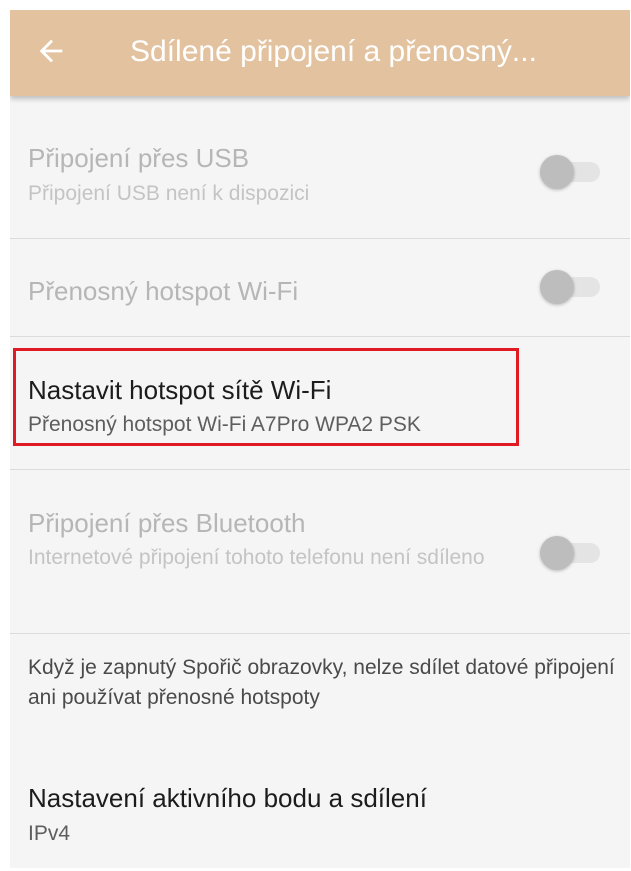 The width and height of the screenshot is (631, 871). What do you see at coordinates (139, 158) in the screenshot?
I see `usb-tethering-title: Připojení přes USB` at bounding box center [139, 158].